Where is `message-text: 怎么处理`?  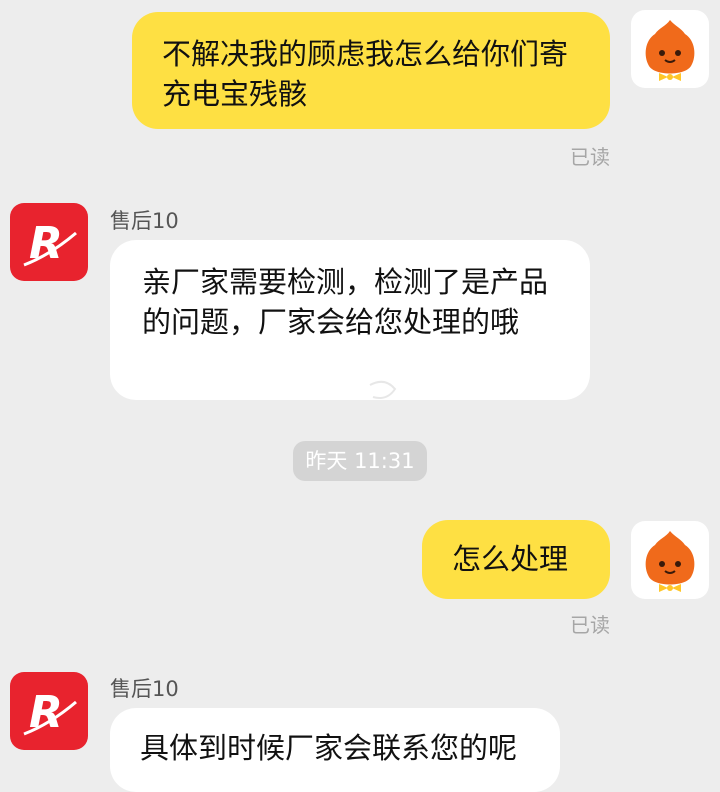
message-text: 怎么处理 is located at coordinates (510, 559).